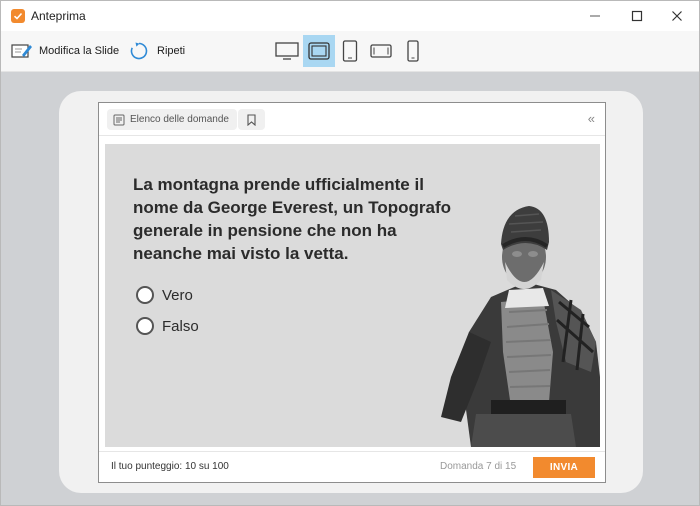 This screenshot has width=700, height=506. I want to click on submit-button: INVIA, so click(564, 467).